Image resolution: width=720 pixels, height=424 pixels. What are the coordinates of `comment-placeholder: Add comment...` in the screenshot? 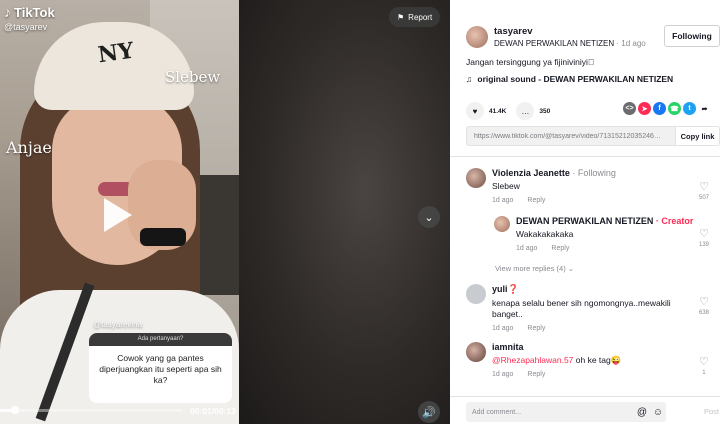 It's located at (550, 412).